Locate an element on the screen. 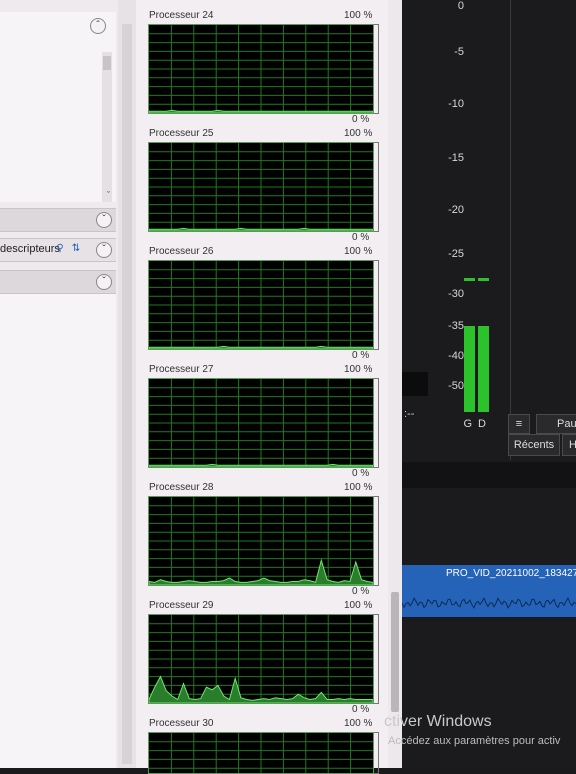 The height and width of the screenshot is (774, 576). collapsed-section-2: ˇ is located at coordinates (58, 282).